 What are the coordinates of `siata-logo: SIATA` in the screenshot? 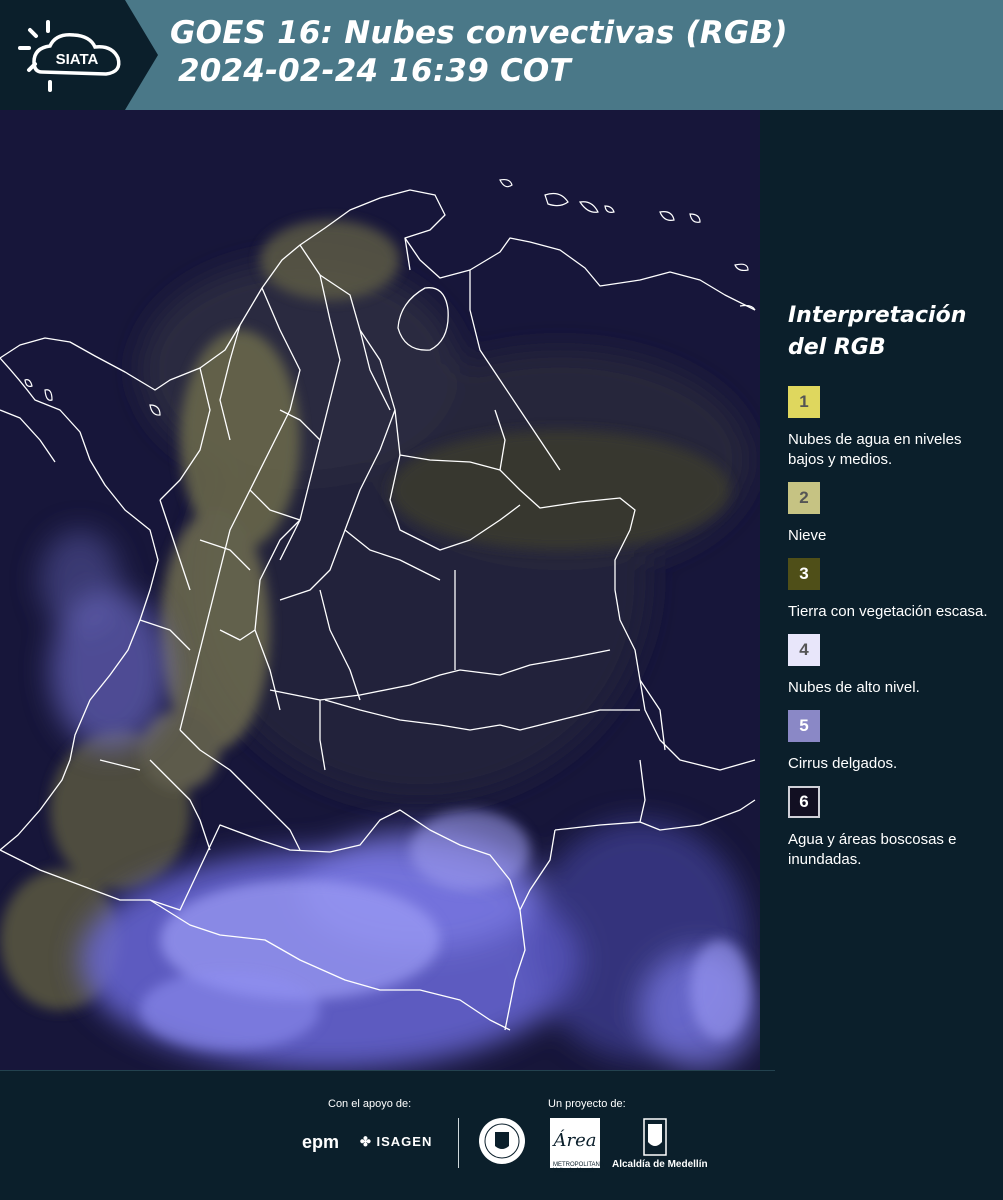 It's located at (79, 55).